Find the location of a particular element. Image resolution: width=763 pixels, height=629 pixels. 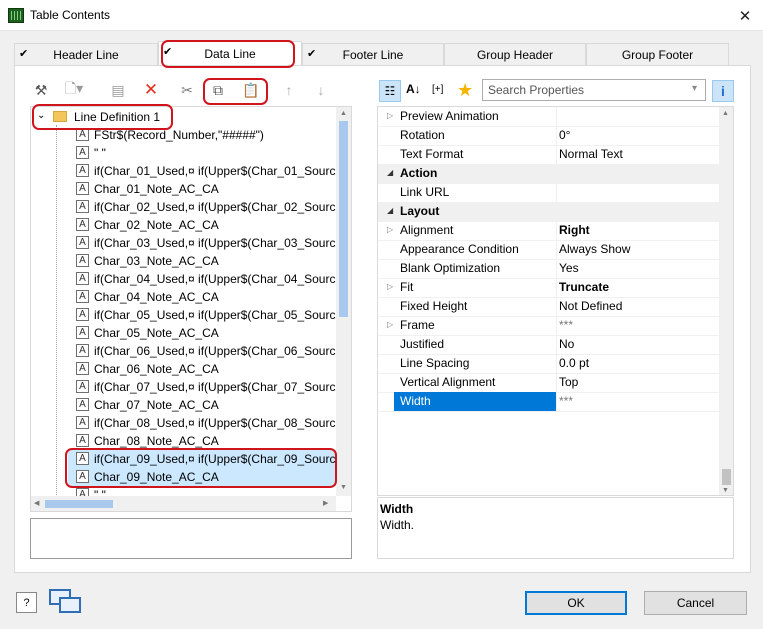

cancel-button: Cancel is located at coordinates (695, 603).